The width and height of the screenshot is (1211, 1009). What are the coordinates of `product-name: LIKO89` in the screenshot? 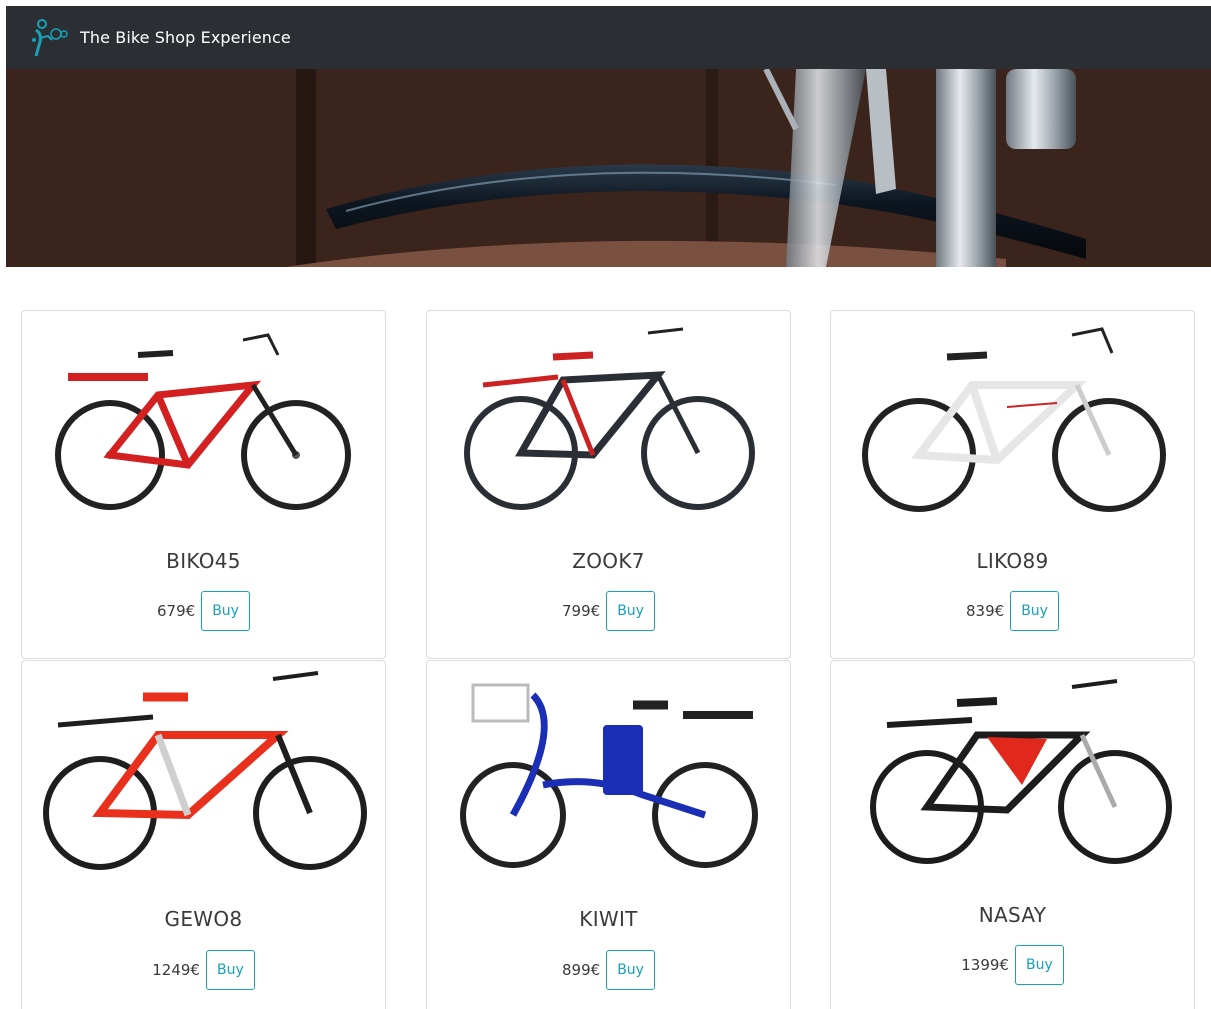 It's located at (1012, 561).